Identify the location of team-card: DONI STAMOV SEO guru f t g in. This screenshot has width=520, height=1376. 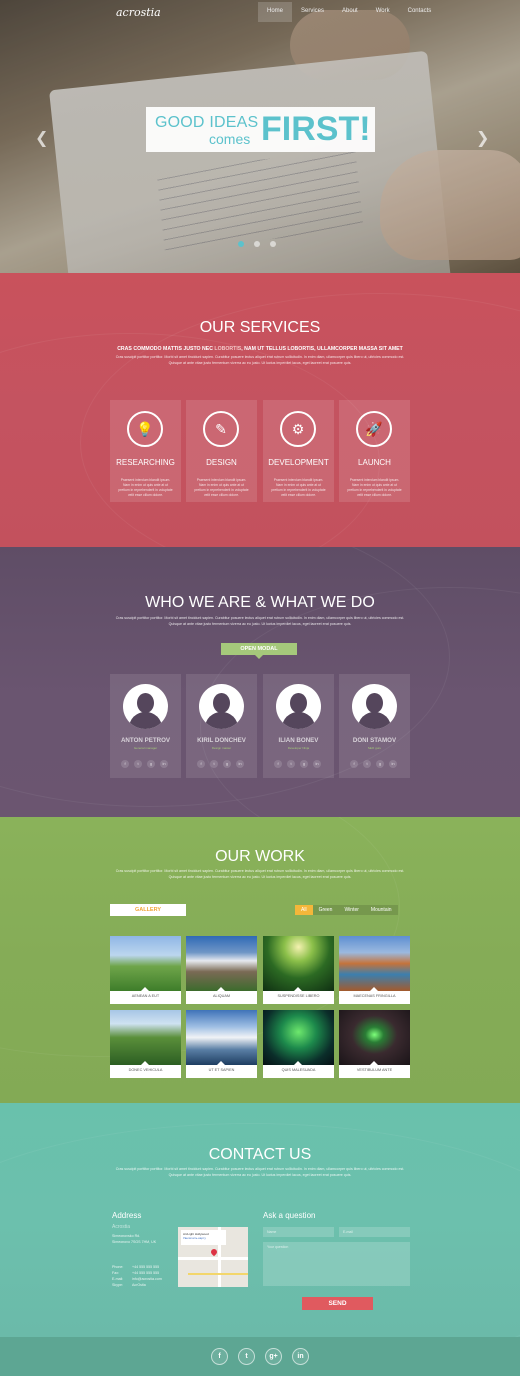
(374, 726).